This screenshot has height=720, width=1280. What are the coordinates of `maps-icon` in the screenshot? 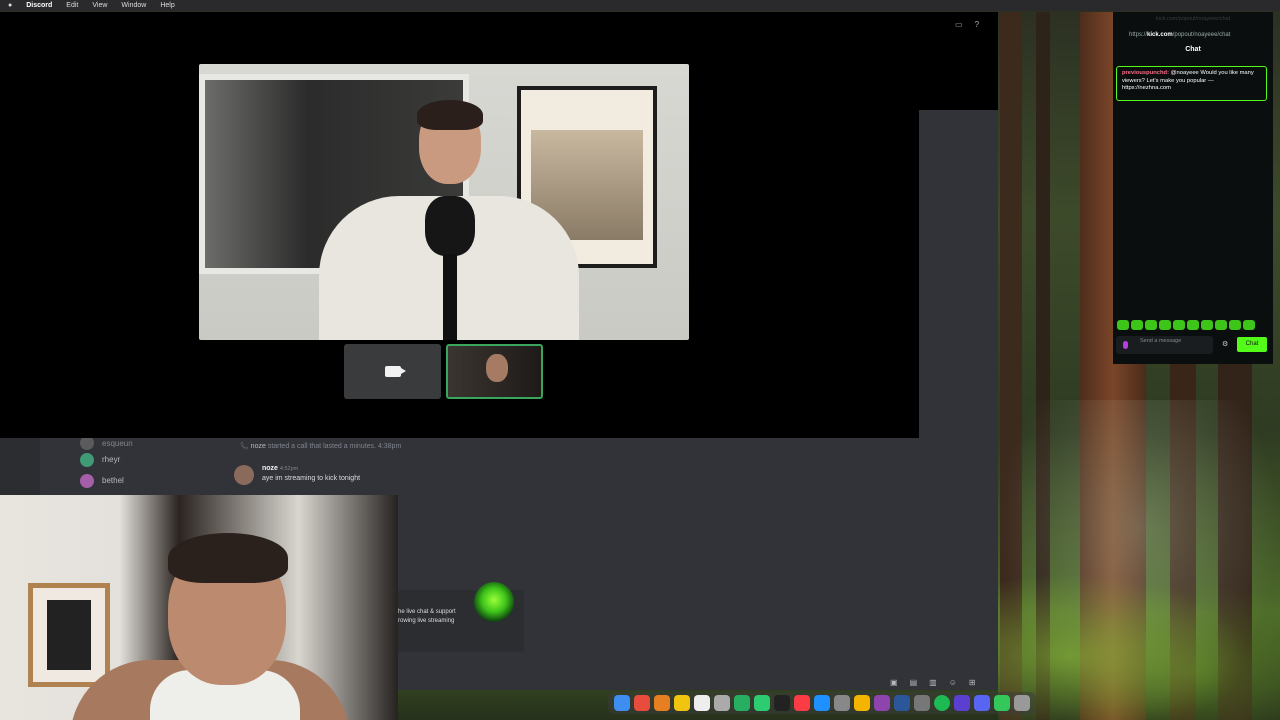 It's located at (742, 703).